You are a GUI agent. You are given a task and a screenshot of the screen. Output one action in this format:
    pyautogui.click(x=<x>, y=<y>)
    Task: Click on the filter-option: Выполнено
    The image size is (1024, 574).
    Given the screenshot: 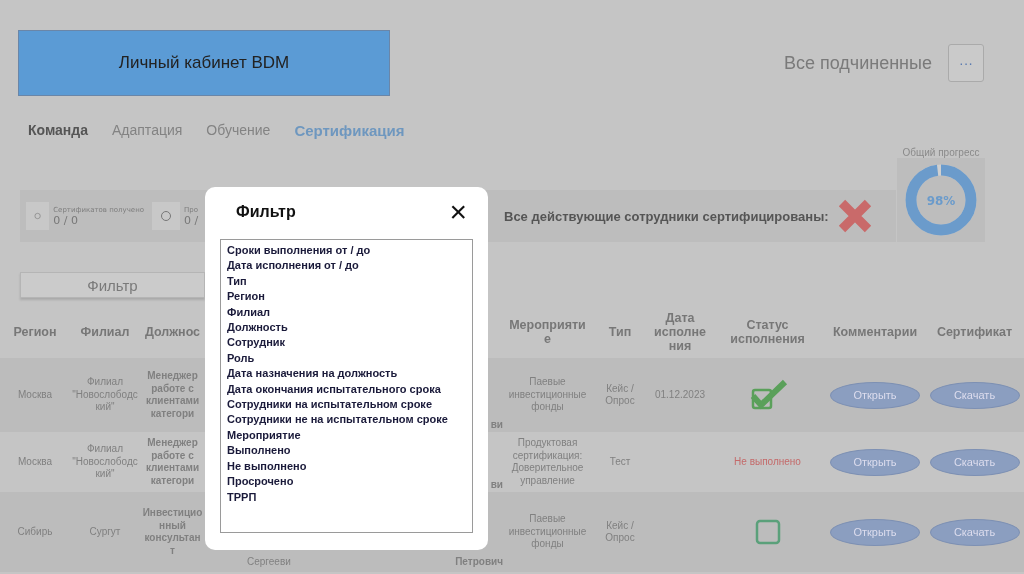 What is the action you would take?
    pyautogui.click(x=259, y=451)
    